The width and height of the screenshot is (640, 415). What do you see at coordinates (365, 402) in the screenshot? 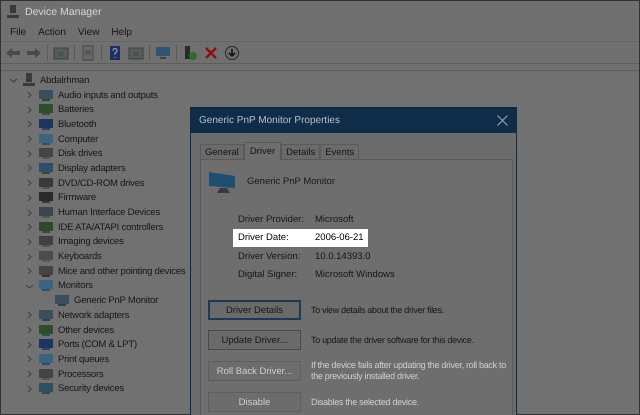
I see `action-description: Disables the selected device.` at bounding box center [365, 402].